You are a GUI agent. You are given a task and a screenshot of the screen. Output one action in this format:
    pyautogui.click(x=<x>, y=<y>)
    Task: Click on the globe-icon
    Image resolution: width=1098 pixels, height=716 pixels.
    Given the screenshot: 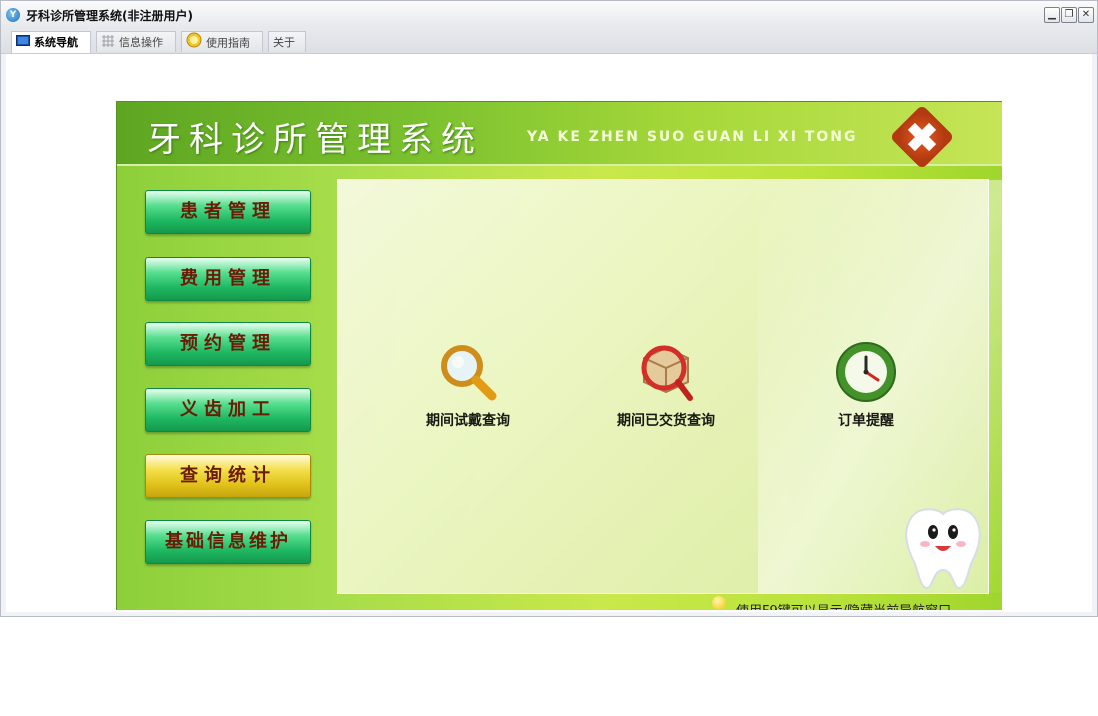 What is the action you would take?
    pyautogui.click(x=194, y=43)
    